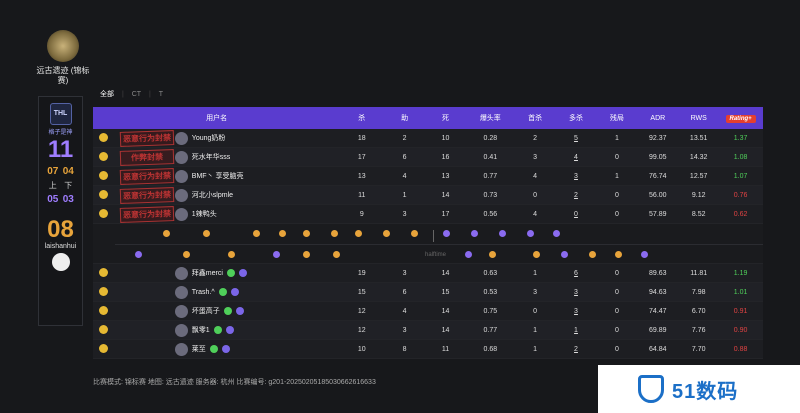 Image resolution: width=800 pixels, height=413 pixels. What do you see at coordinates (147, 138) in the screenshot?
I see `ban-stamp-label: 恶意行为封禁` at bounding box center [147, 138].